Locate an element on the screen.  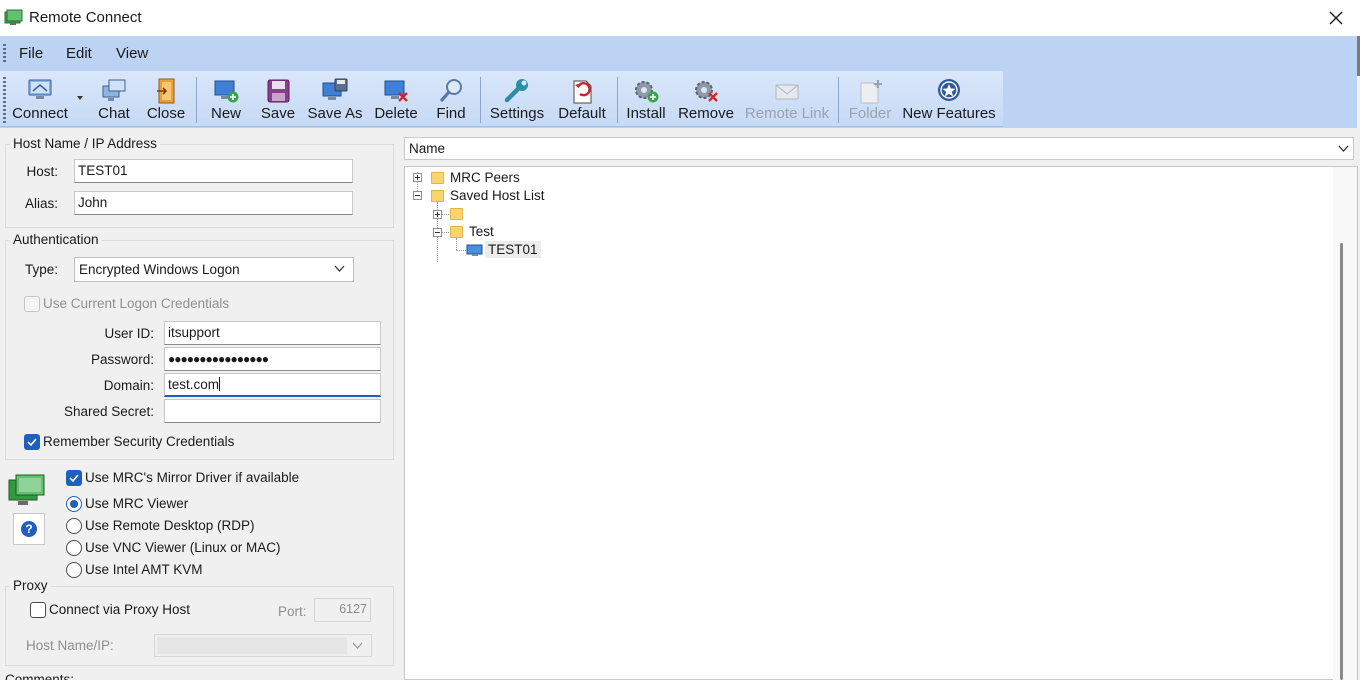
domain-value: test.com is located at coordinates (194, 384).